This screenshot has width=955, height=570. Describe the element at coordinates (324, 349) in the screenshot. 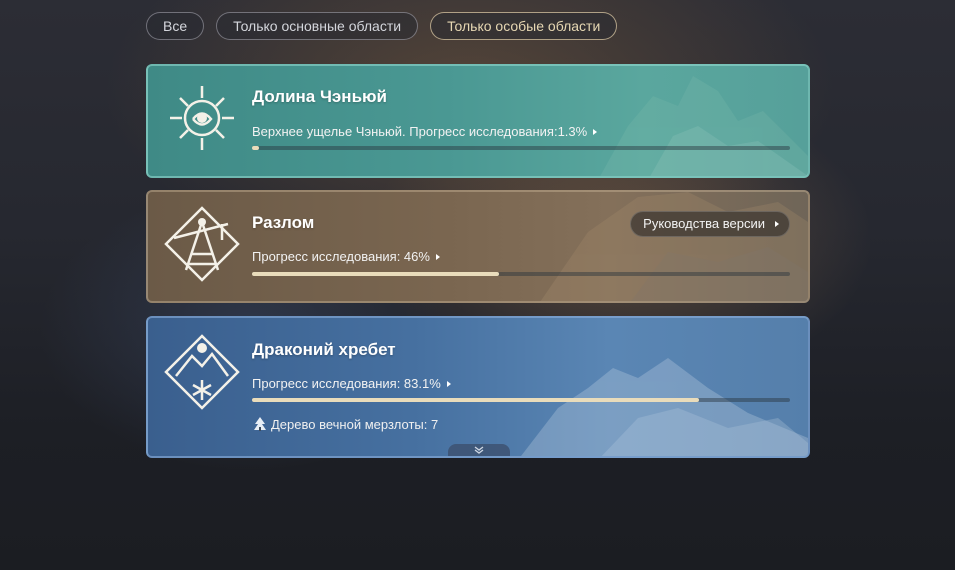

I see `region-name: Драконий хребет` at that location.